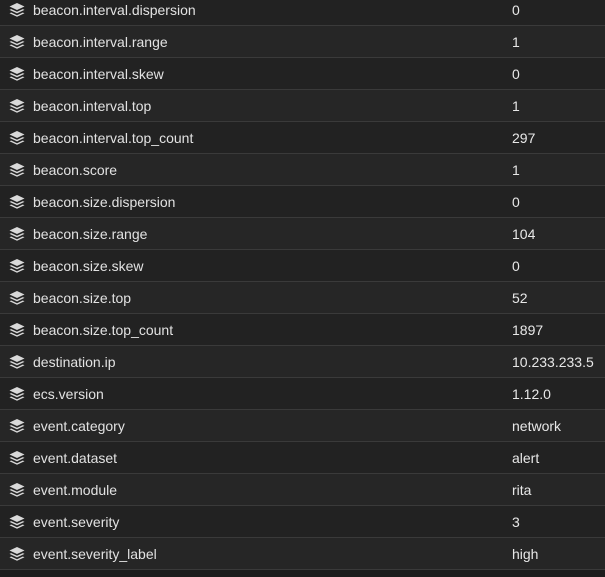 The image size is (605, 577). I want to click on field-name: beacon.size.skew, so click(88, 266).